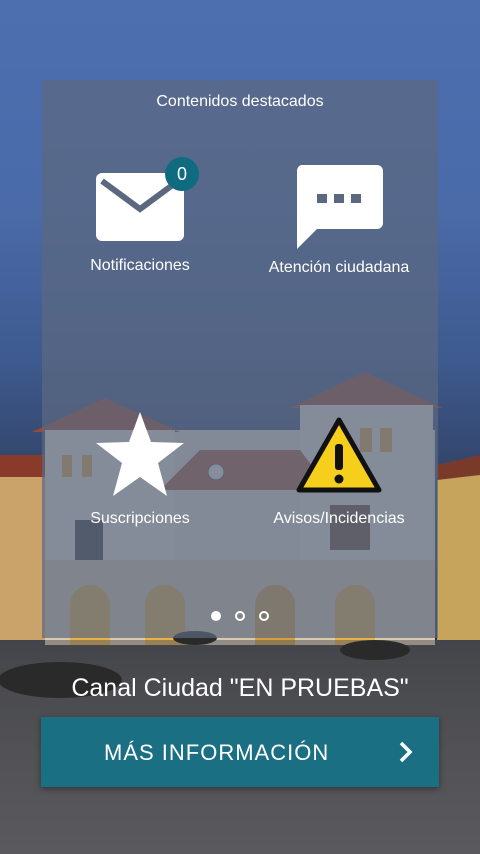 Image resolution: width=480 pixels, height=854 pixels. I want to click on tile-atencion-ciudadana: Atención ciudadana, so click(339, 221).